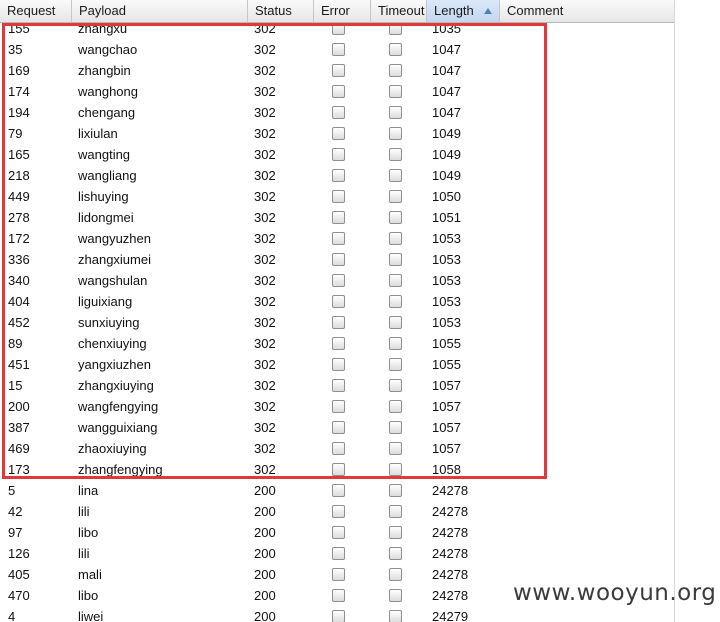 This screenshot has width=720, height=622. I want to click on table-row: 278 lidongmei 302 1051, so click(337, 217).